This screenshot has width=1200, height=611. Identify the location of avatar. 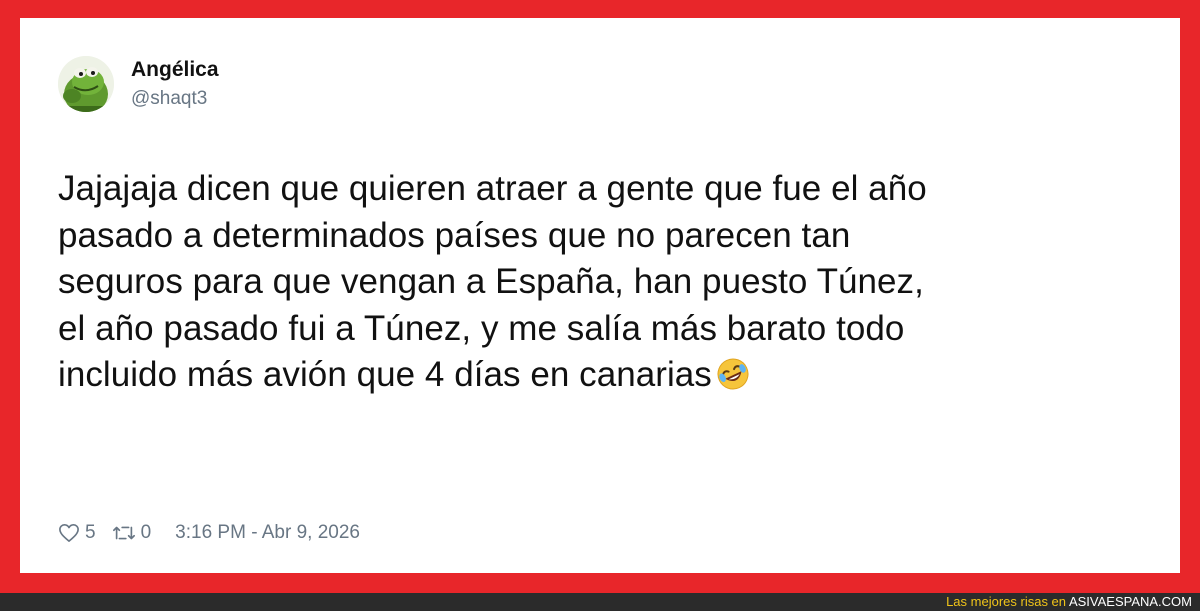
(86, 84).